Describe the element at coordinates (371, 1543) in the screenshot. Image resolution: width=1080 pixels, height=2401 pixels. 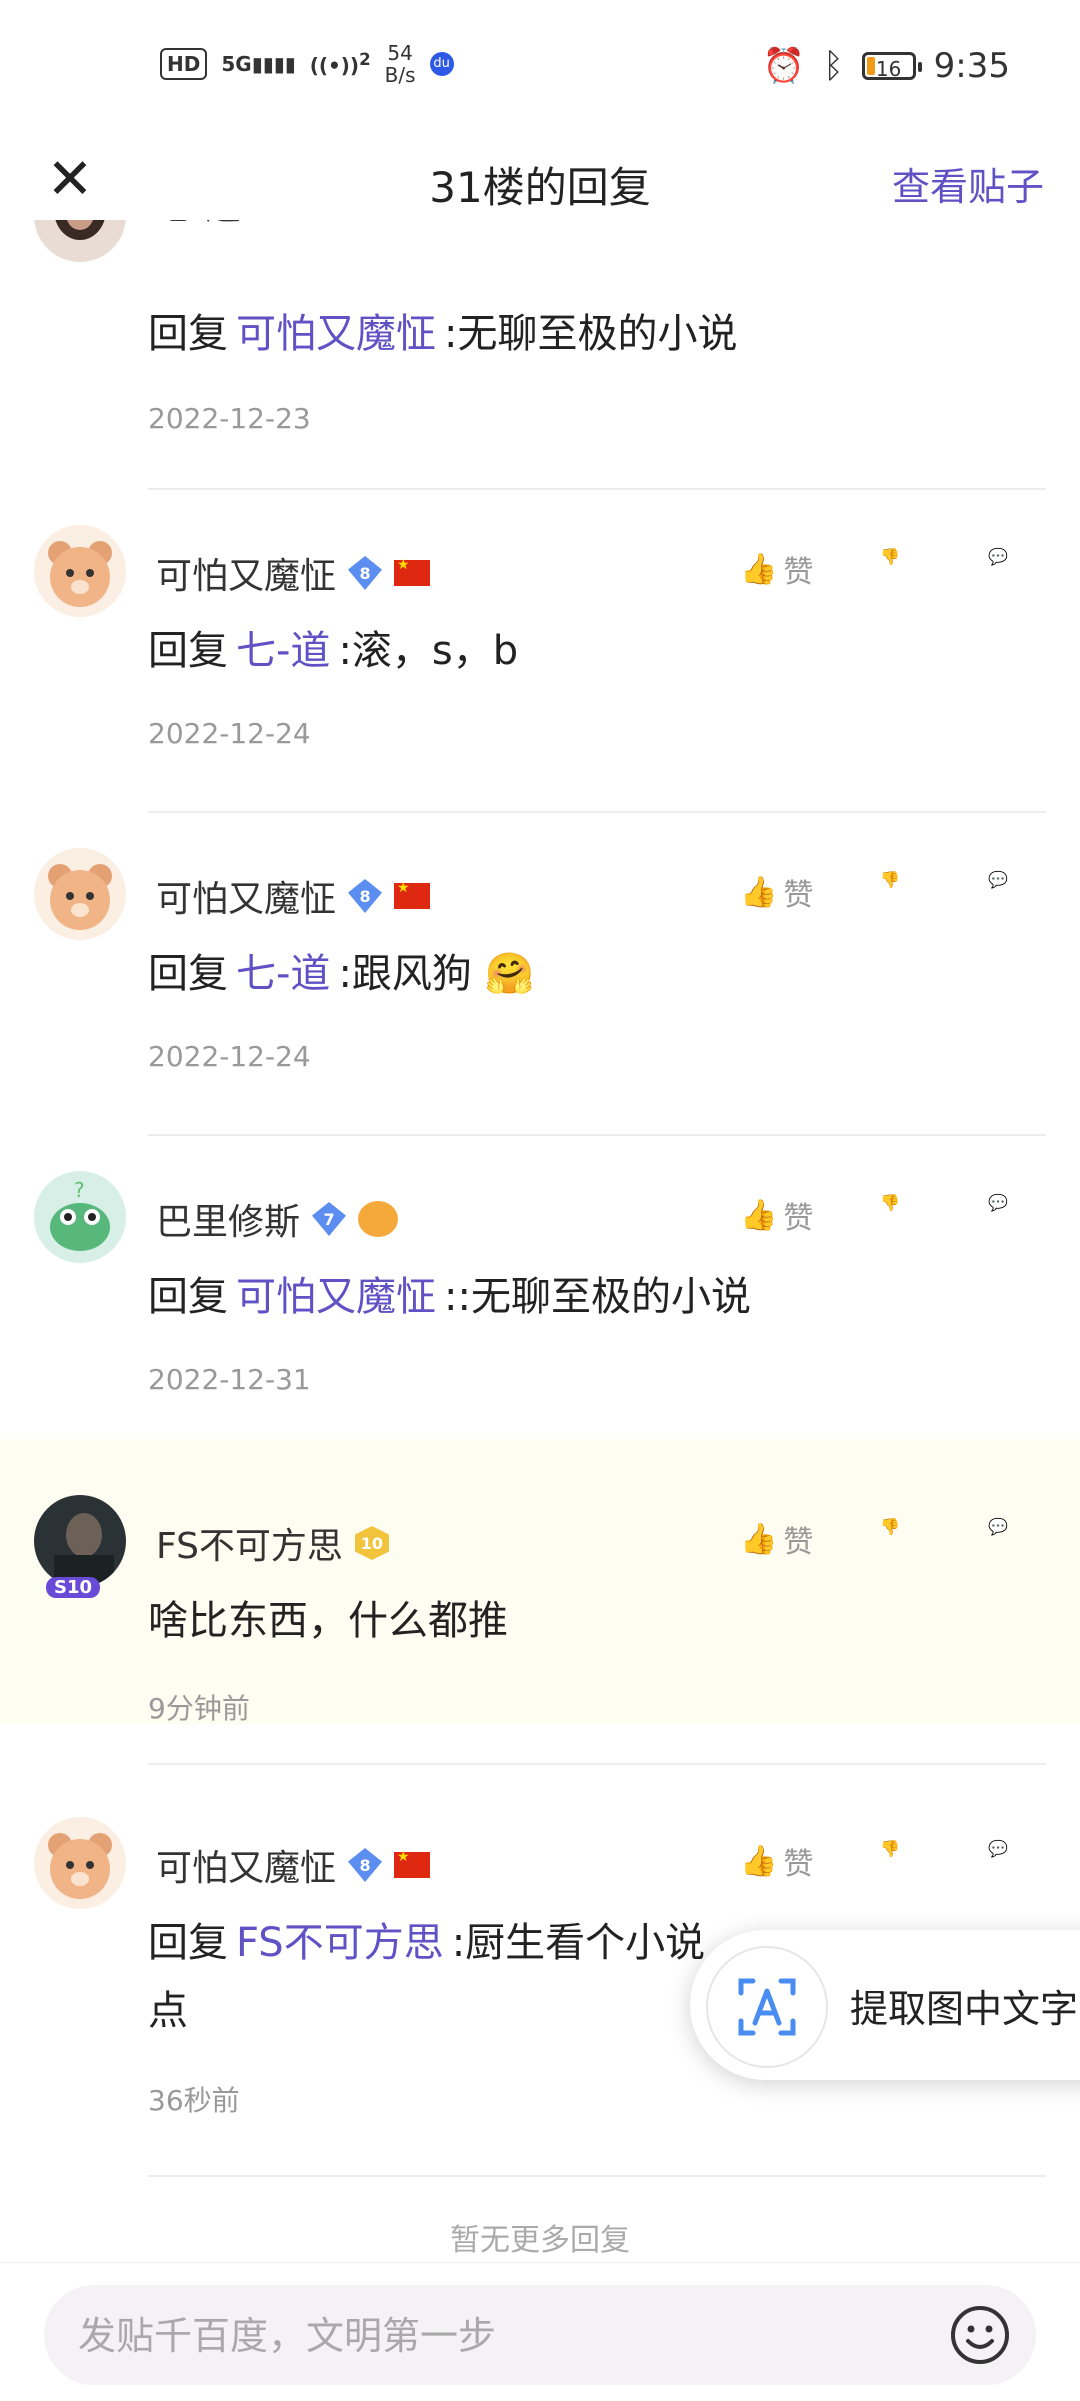
I see `level-badge: 10` at that location.